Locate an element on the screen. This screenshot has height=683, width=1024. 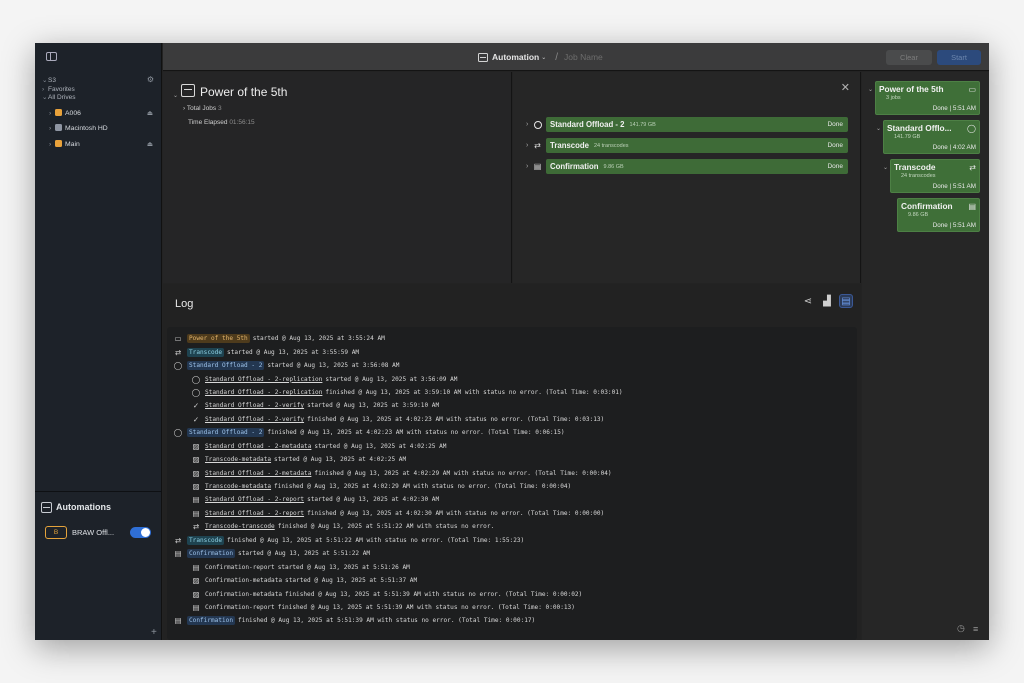
sidebar-toggle-icon is located at coordinates (51, 56).